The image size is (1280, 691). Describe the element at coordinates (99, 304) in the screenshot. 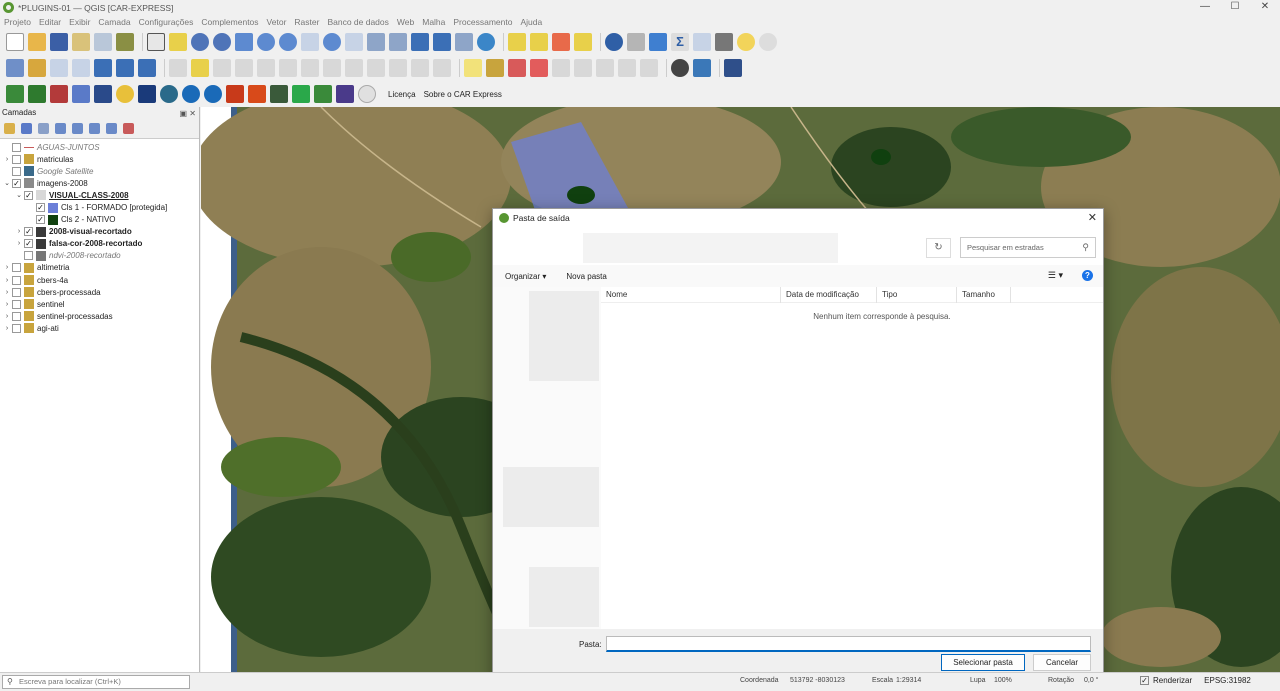

I see `layer-row: › sentinel` at that location.